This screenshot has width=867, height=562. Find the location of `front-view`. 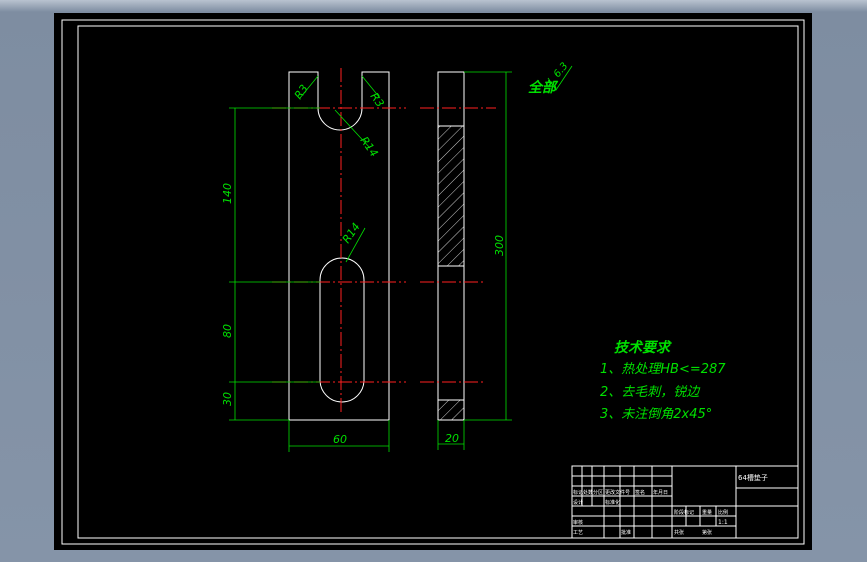

front-view is located at coordinates (339, 244).